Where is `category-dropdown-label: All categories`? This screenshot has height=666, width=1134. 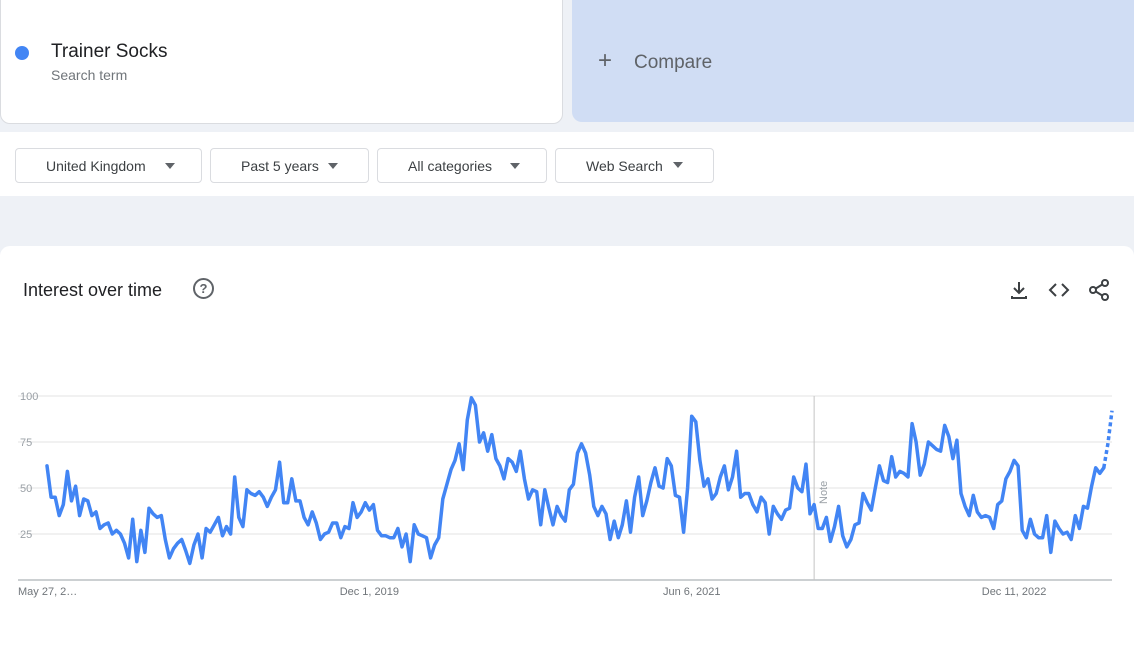
category-dropdown-label: All categories is located at coordinates (450, 165).